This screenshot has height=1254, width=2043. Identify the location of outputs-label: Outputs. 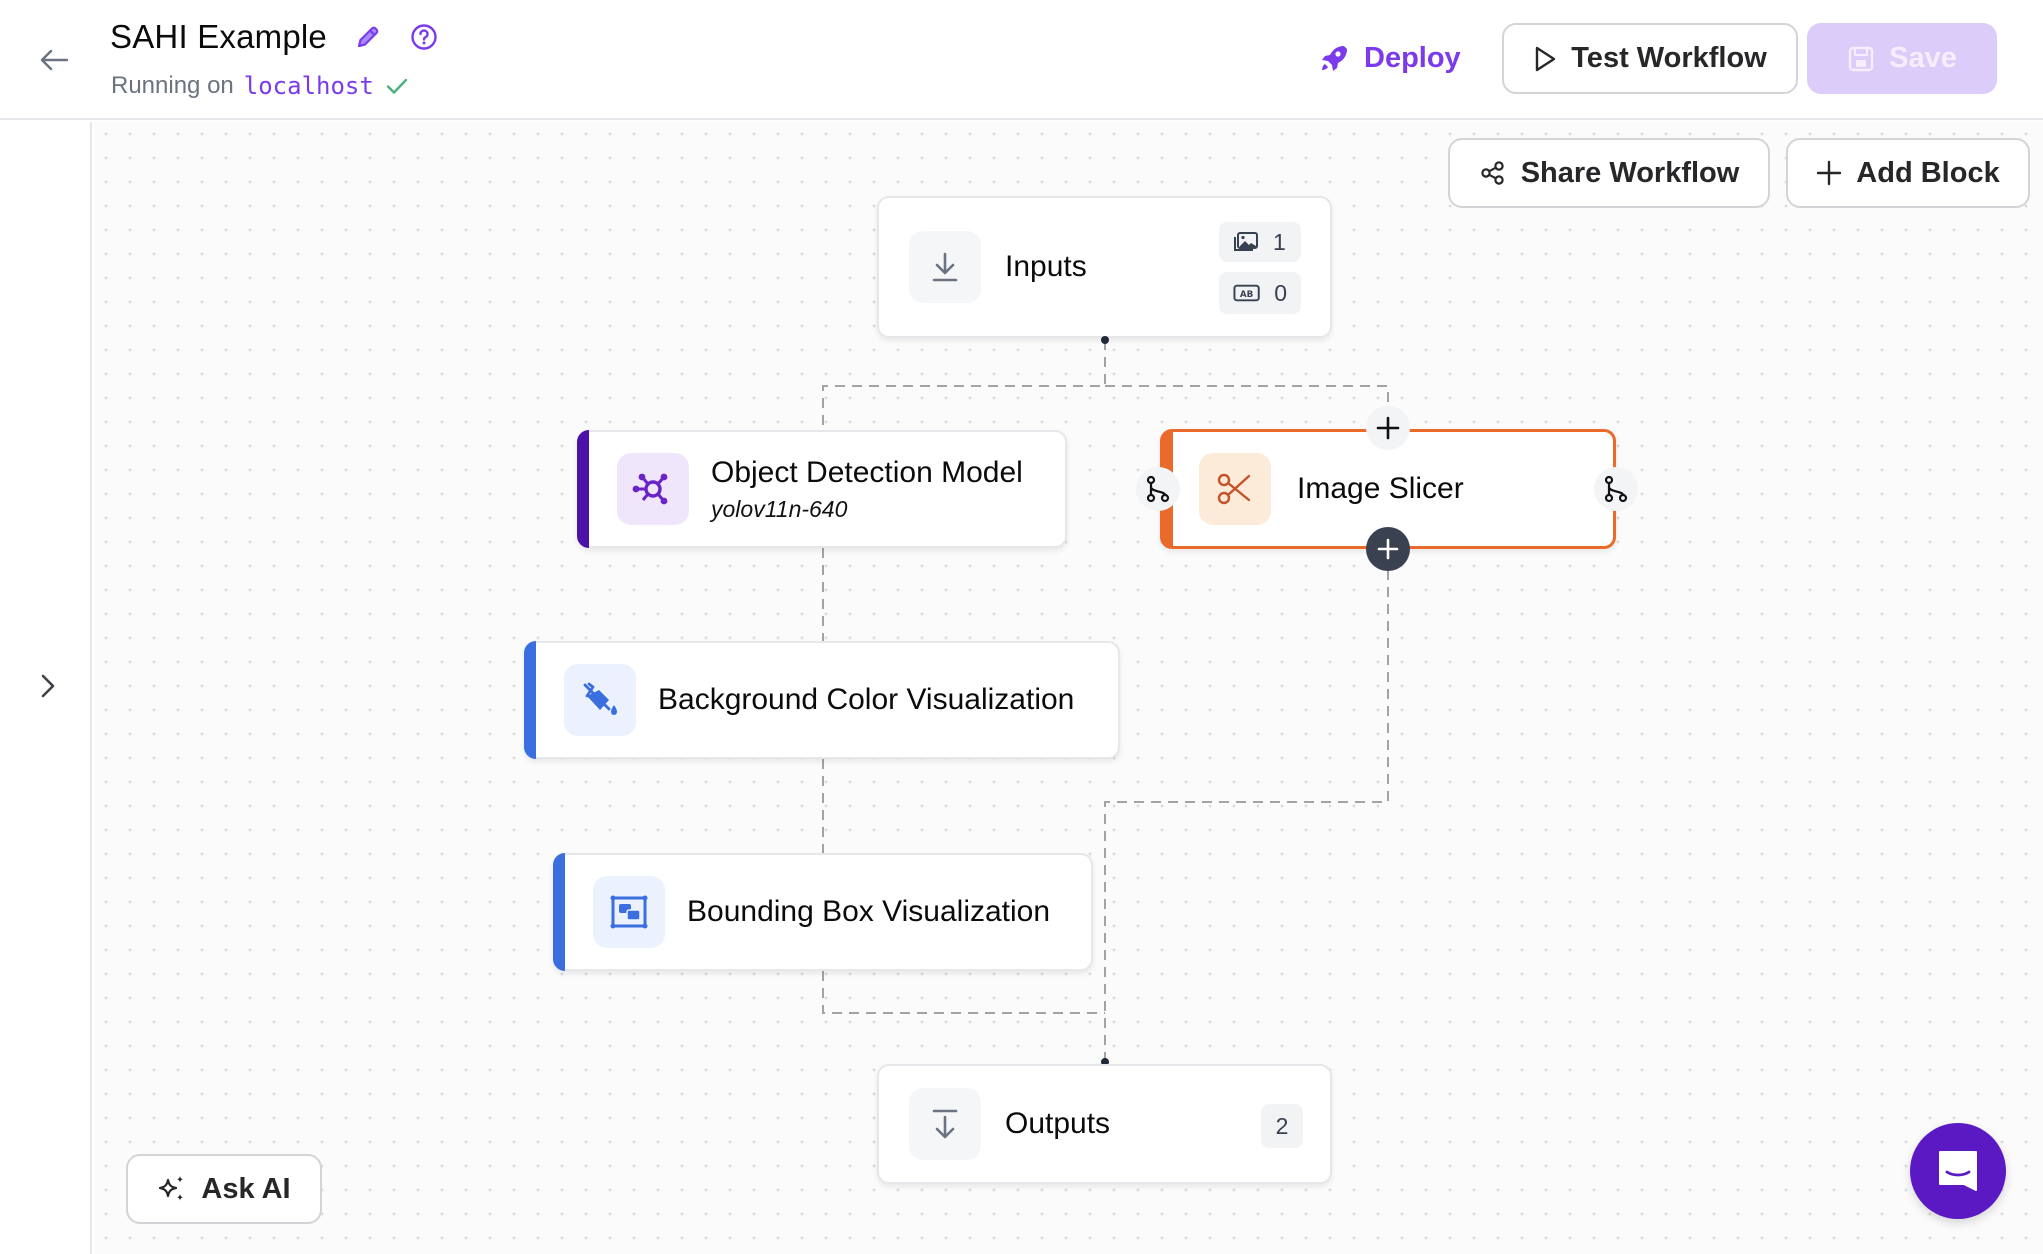
(1058, 1123).